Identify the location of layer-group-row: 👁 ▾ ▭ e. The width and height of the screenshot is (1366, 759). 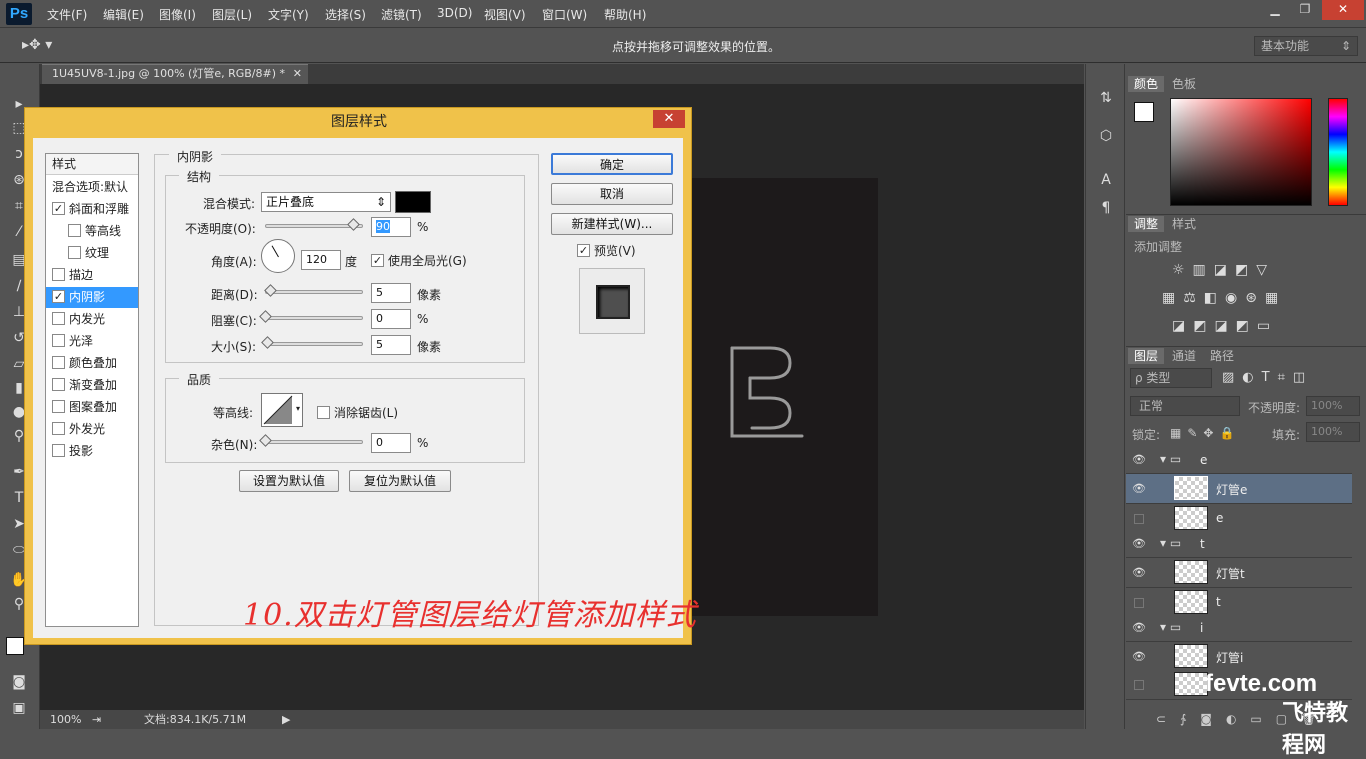
(1239, 461).